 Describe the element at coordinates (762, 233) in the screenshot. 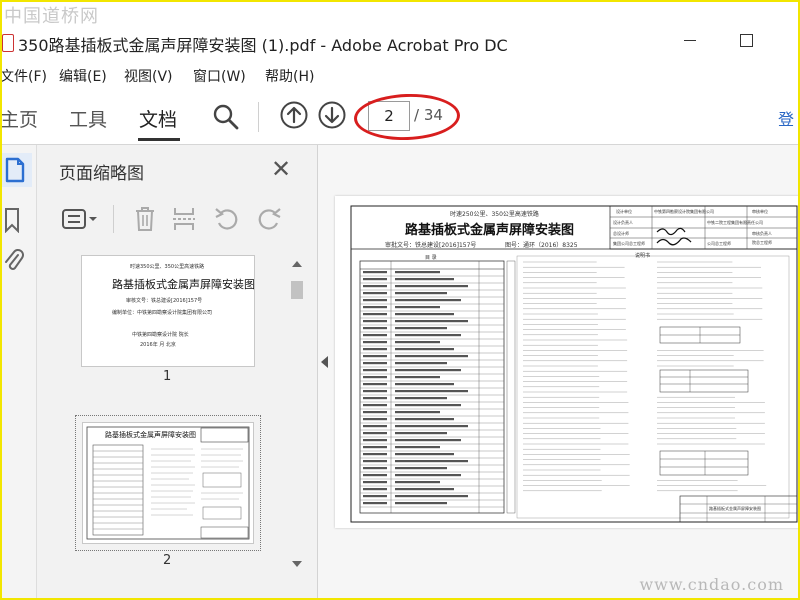

I see `tb-role-right-1: 审核负责人` at that location.